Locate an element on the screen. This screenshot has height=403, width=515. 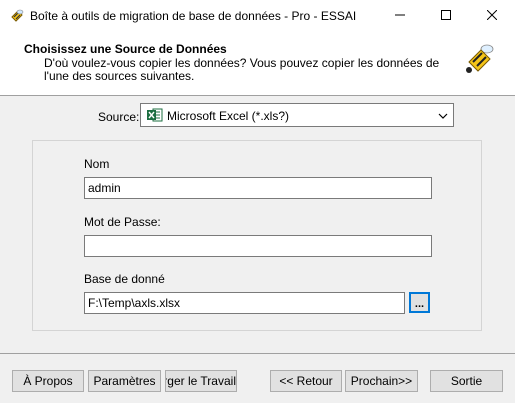
close-button is located at coordinates (492, 15).